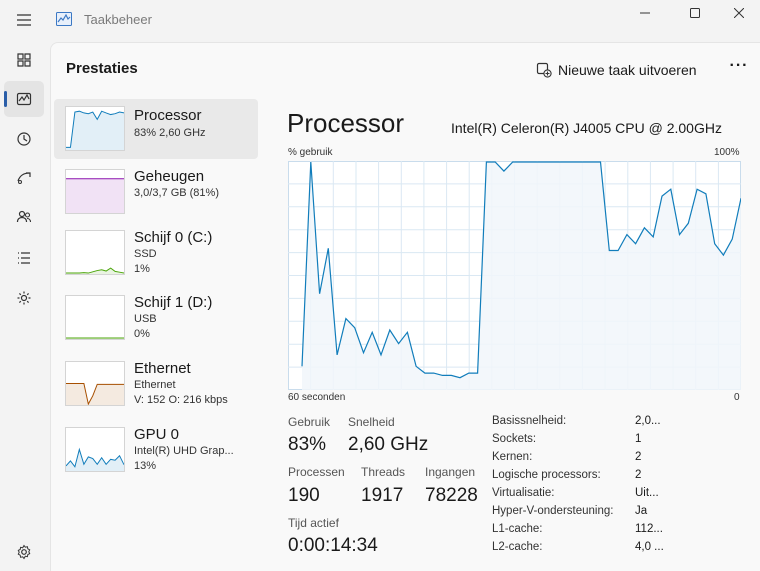 The height and width of the screenshot is (571, 760). What do you see at coordinates (162, 368) in the screenshot?
I see `device-name: Ethernet` at bounding box center [162, 368].